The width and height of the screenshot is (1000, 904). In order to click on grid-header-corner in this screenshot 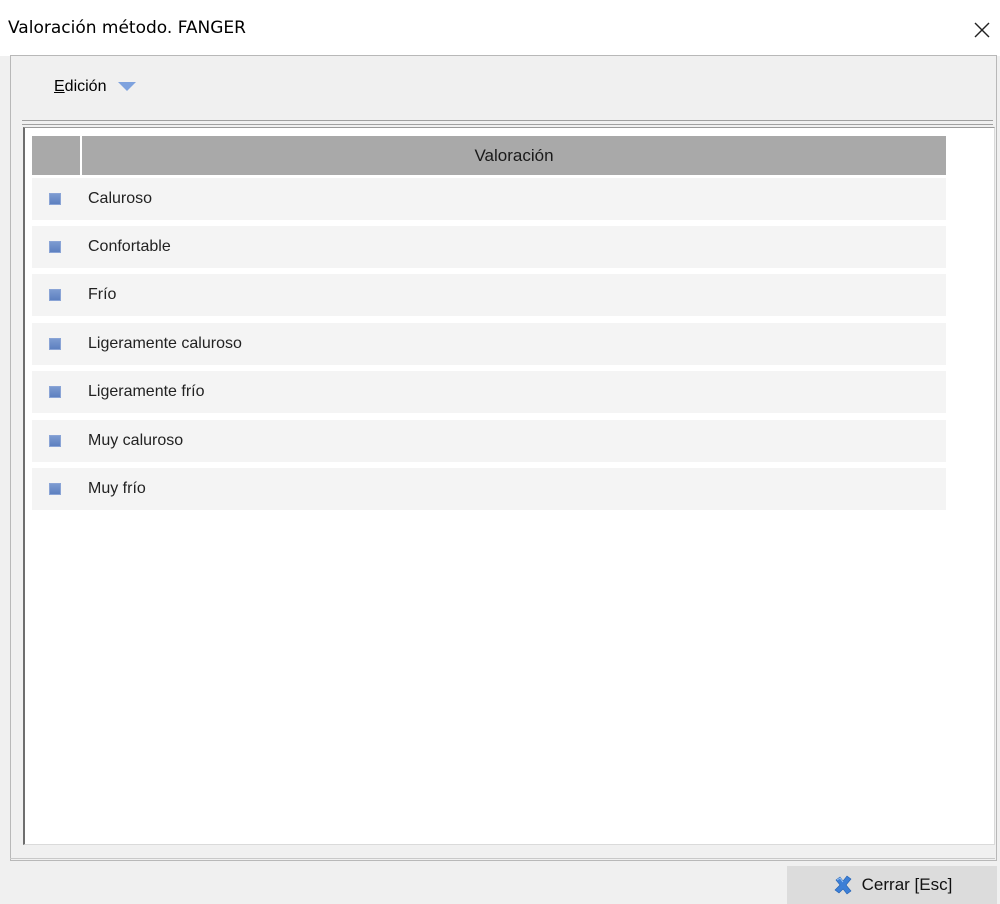, I will do `click(56, 155)`.